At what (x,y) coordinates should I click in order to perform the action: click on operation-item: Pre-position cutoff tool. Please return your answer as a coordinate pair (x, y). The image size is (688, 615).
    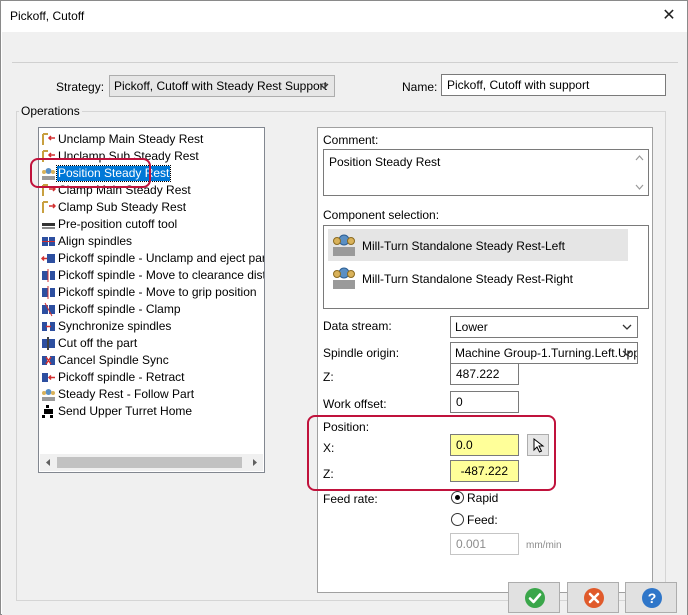
    Looking at the image, I should click on (151, 224).